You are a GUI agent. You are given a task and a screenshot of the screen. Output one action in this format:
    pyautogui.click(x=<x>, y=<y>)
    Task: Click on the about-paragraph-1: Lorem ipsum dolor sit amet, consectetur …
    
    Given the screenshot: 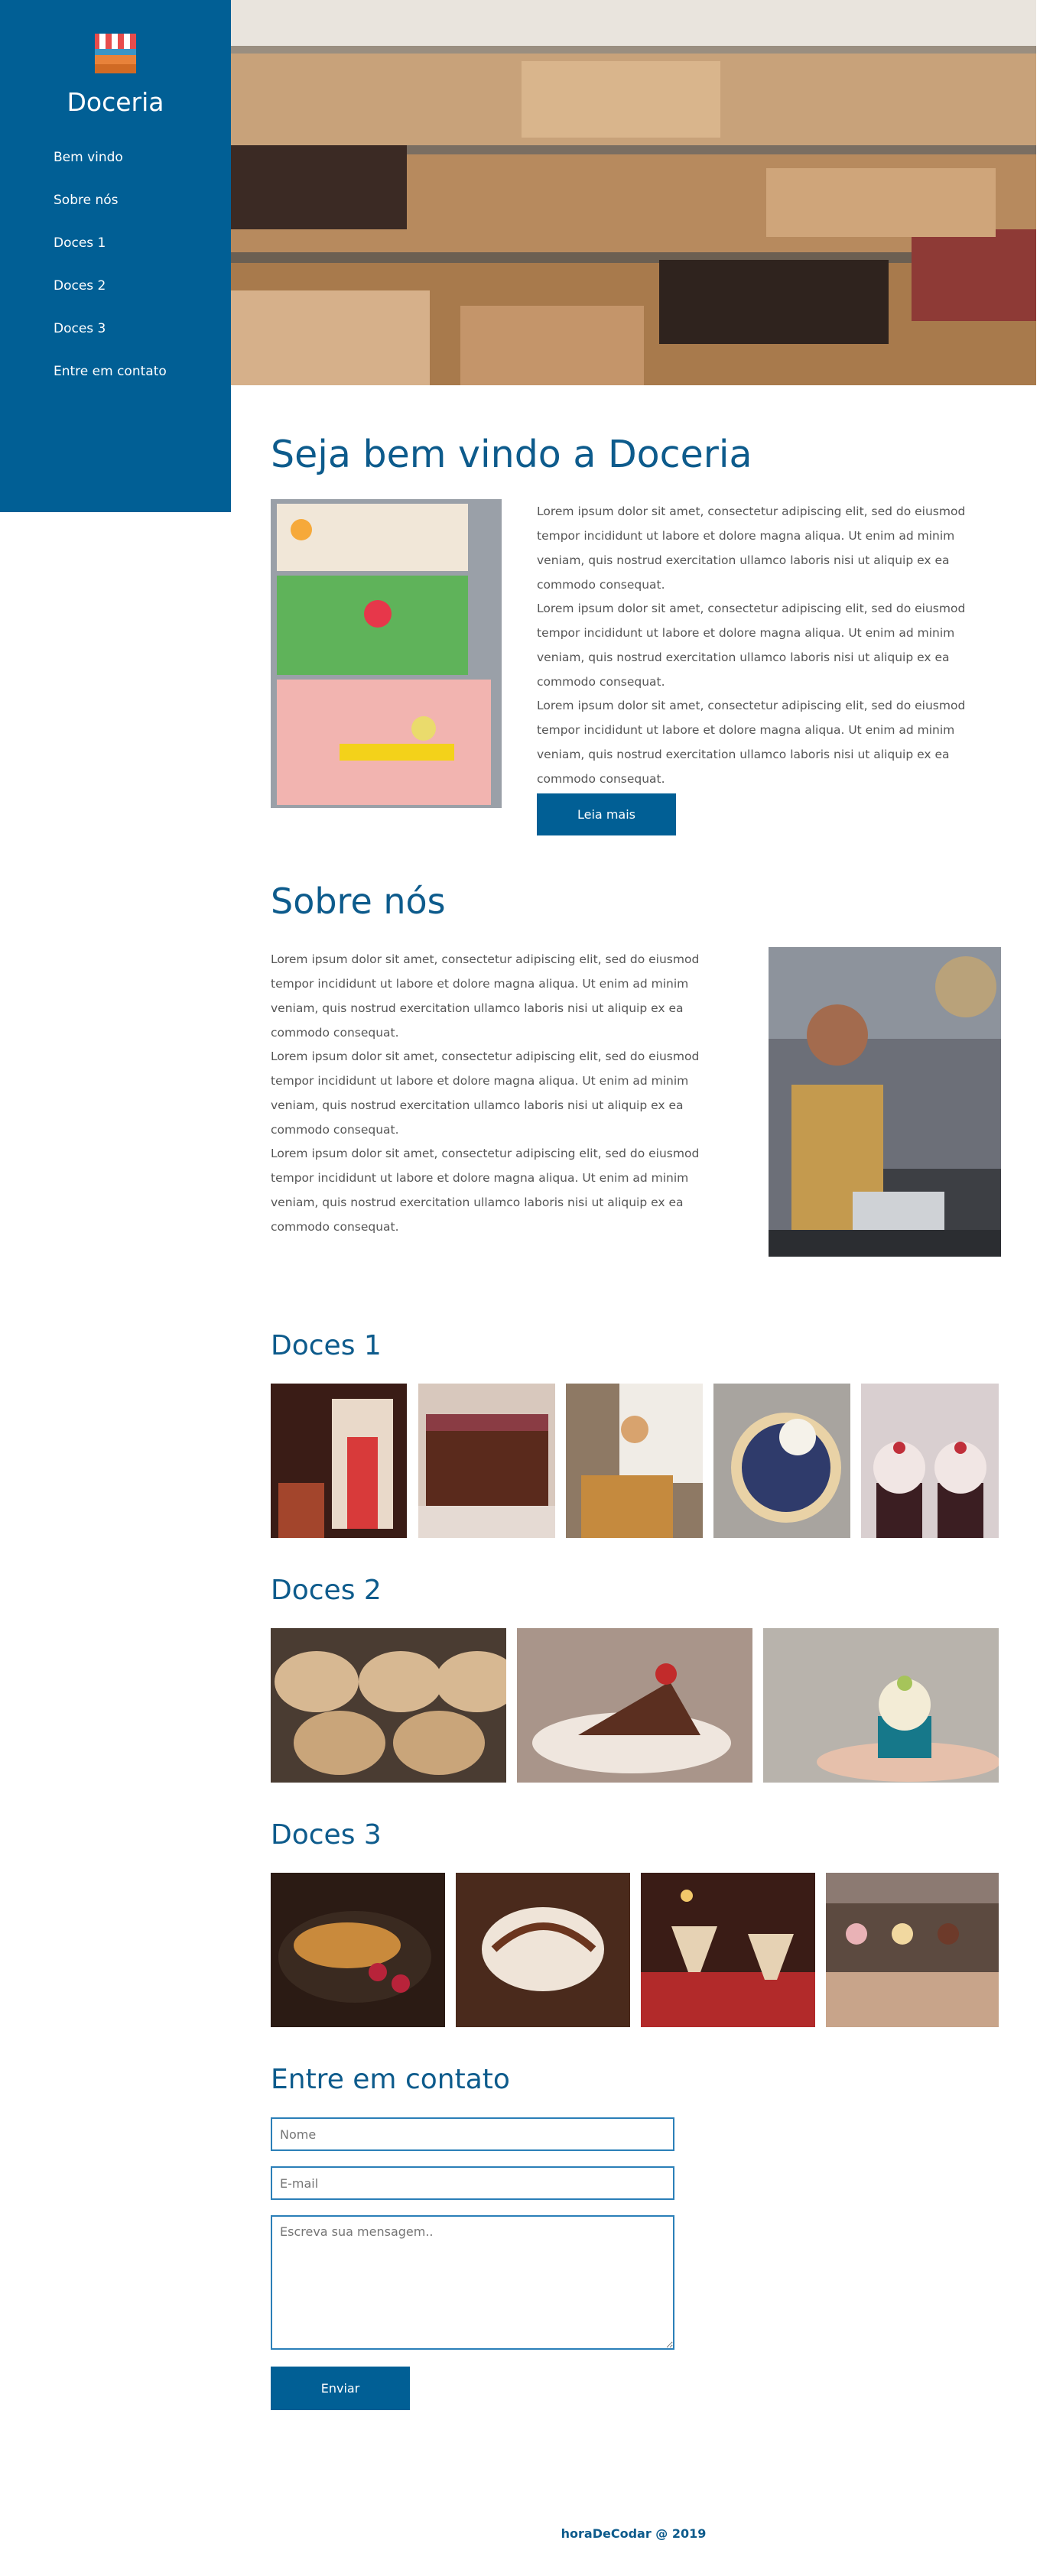 What is the action you would take?
    pyautogui.click(x=485, y=996)
    